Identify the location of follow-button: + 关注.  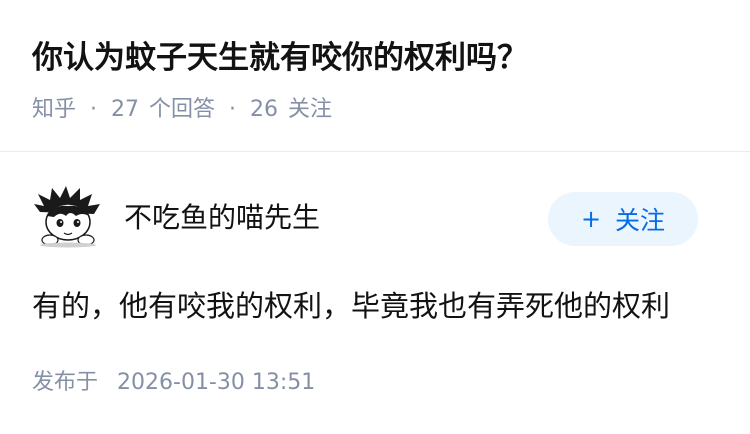
(623, 219).